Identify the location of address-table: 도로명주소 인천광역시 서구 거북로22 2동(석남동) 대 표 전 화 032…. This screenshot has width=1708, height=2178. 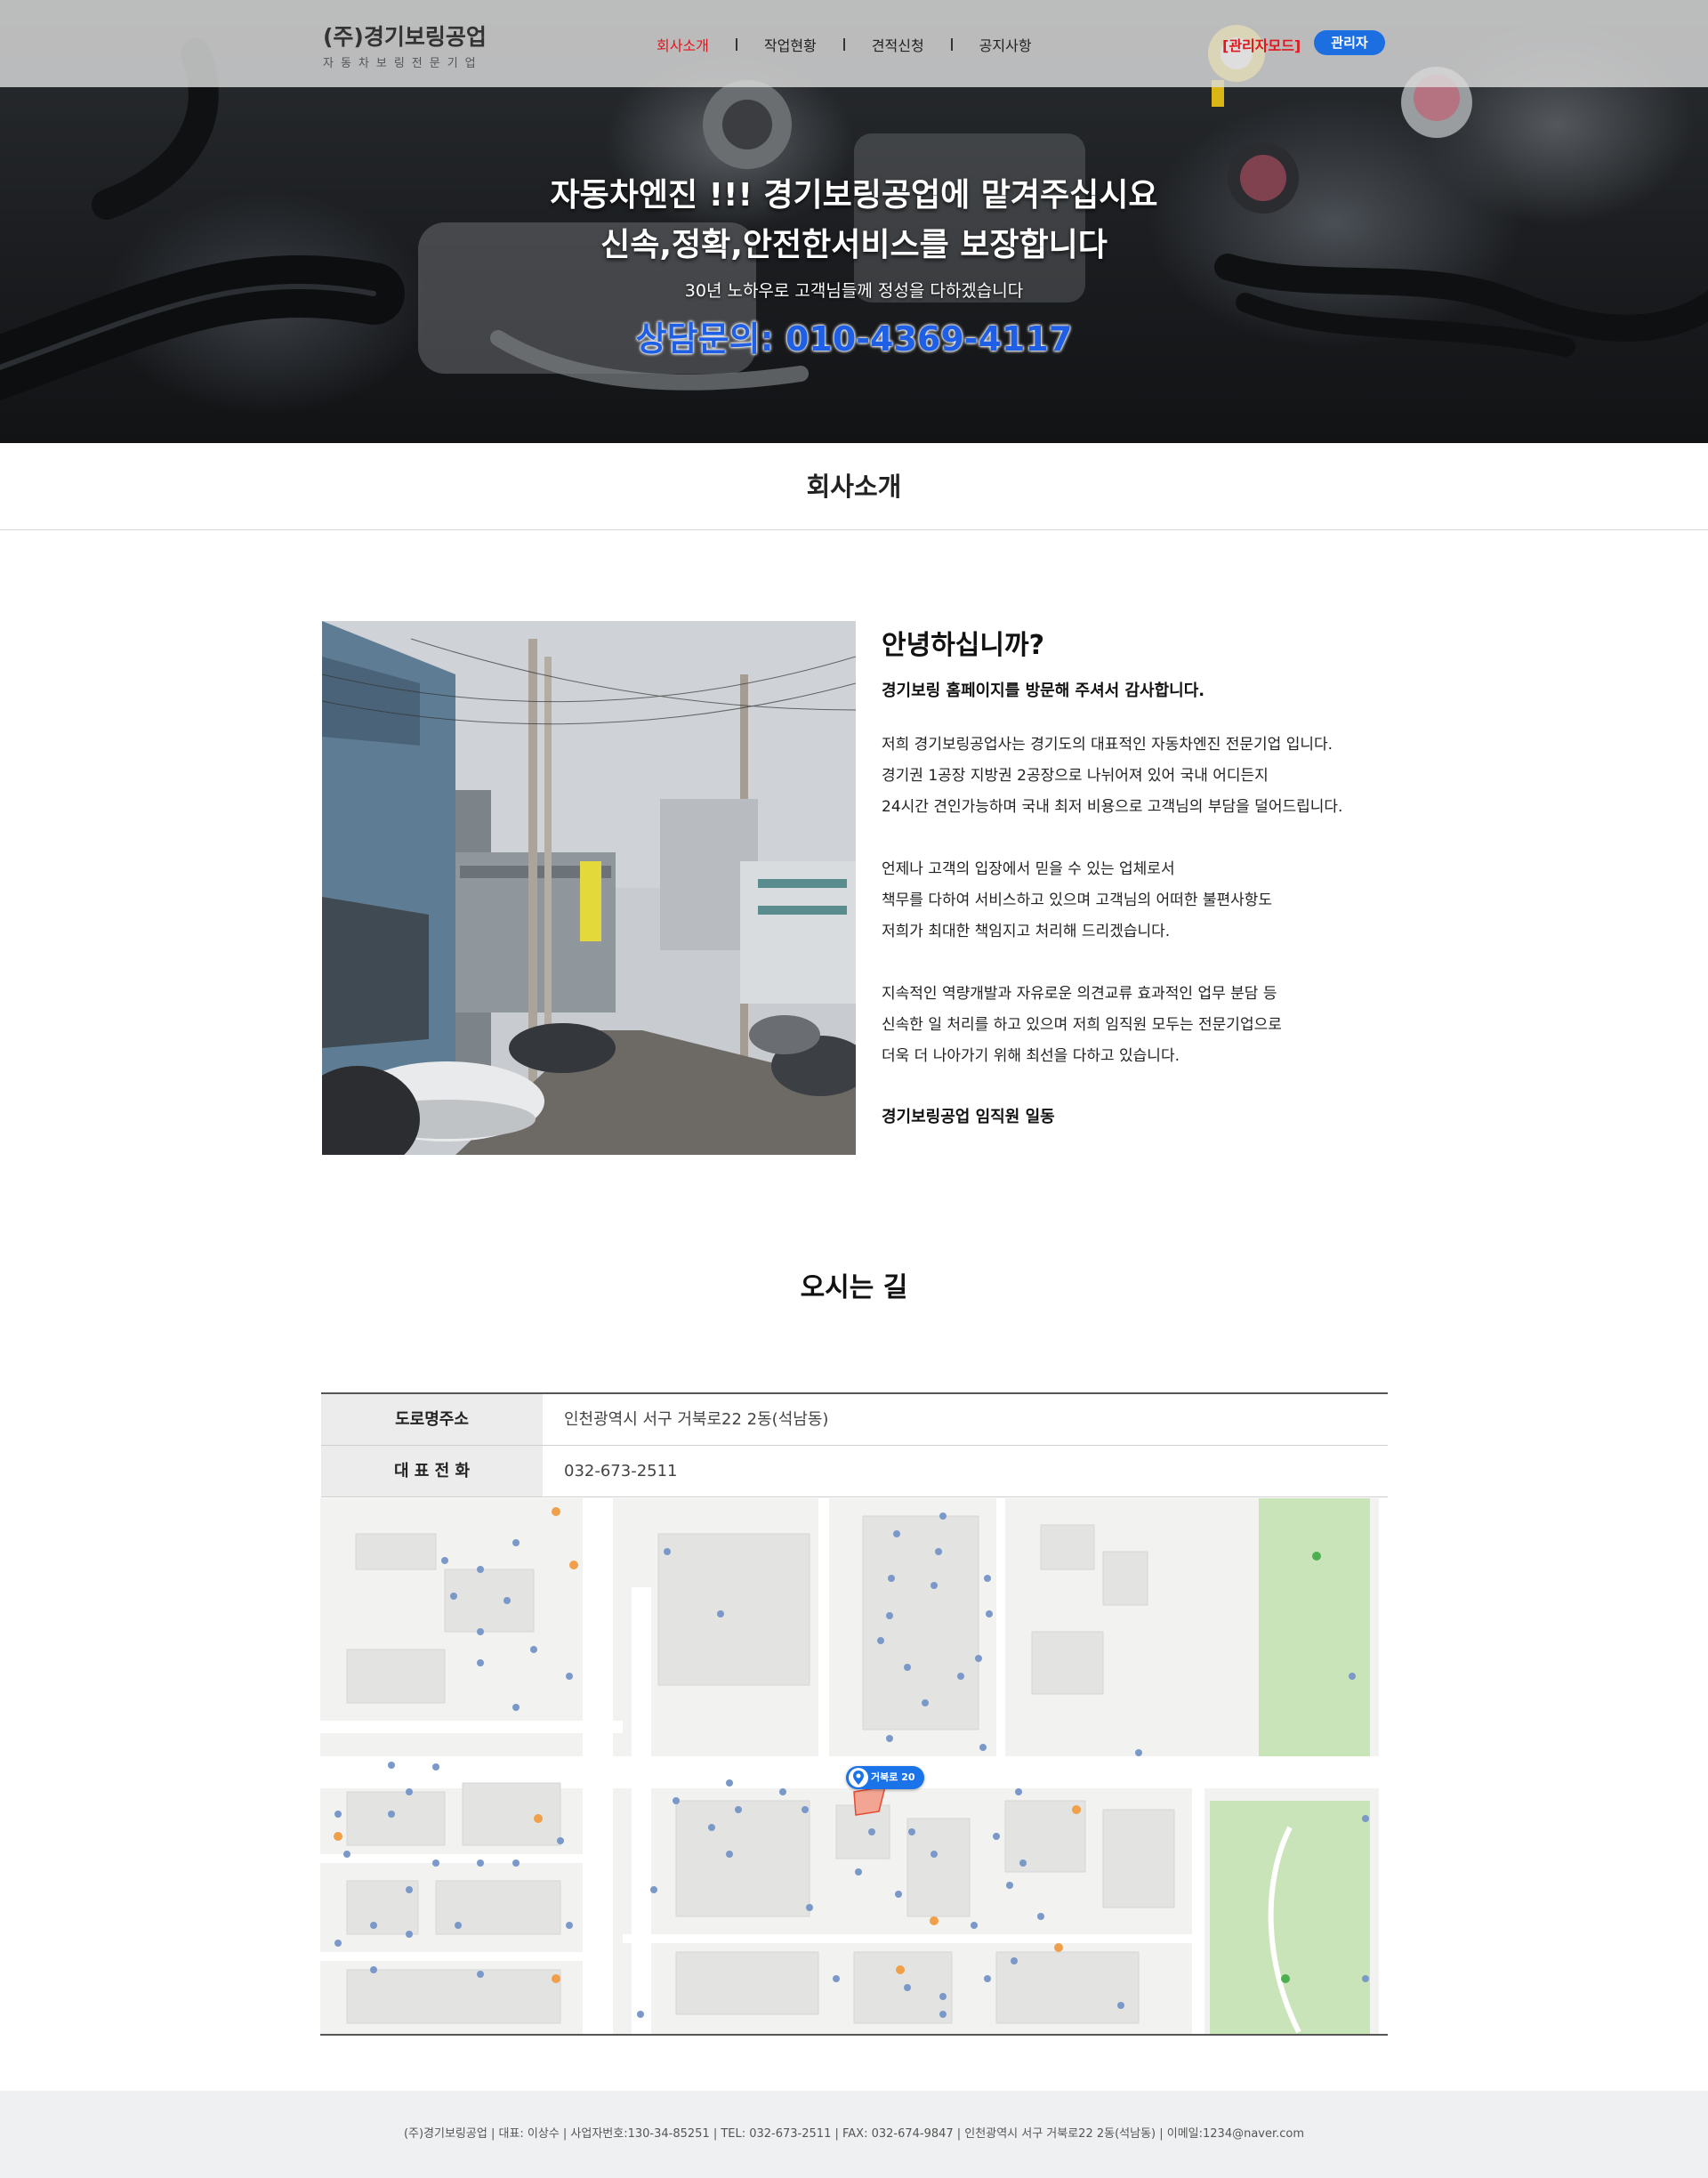
(854, 1444).